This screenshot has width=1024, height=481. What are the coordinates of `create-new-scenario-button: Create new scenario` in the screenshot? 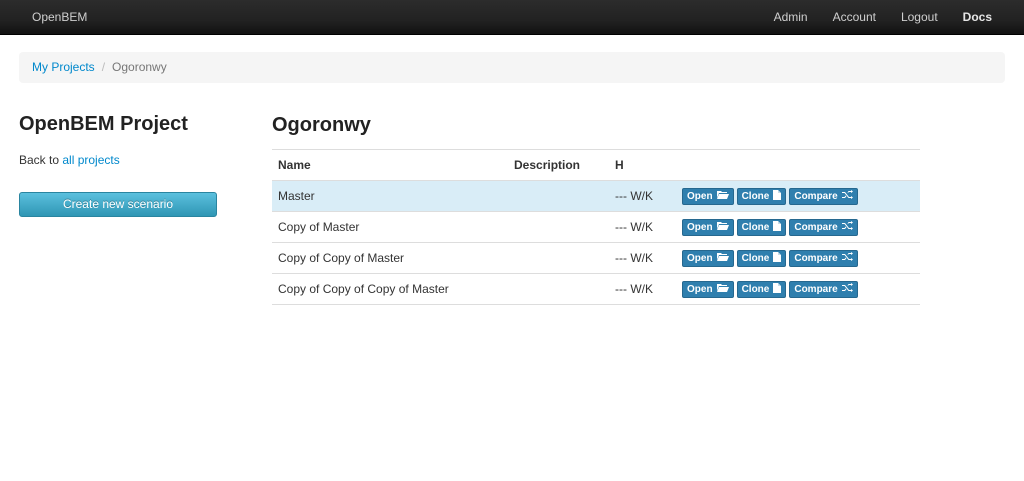 It's located at (118, 204).